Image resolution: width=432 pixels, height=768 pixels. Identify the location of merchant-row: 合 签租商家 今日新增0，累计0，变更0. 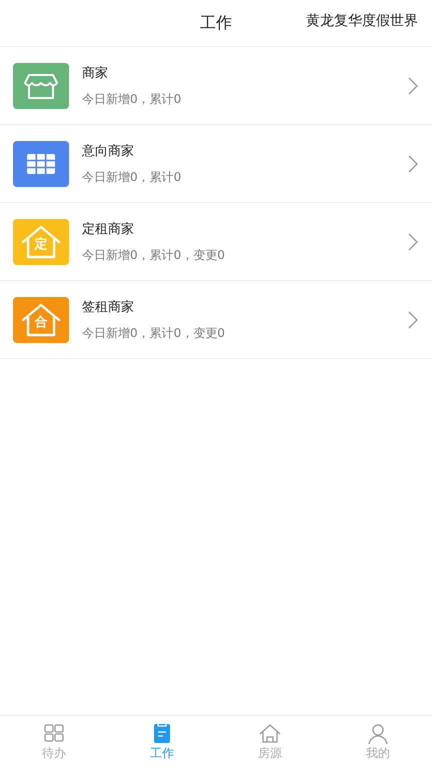
(216, 320).